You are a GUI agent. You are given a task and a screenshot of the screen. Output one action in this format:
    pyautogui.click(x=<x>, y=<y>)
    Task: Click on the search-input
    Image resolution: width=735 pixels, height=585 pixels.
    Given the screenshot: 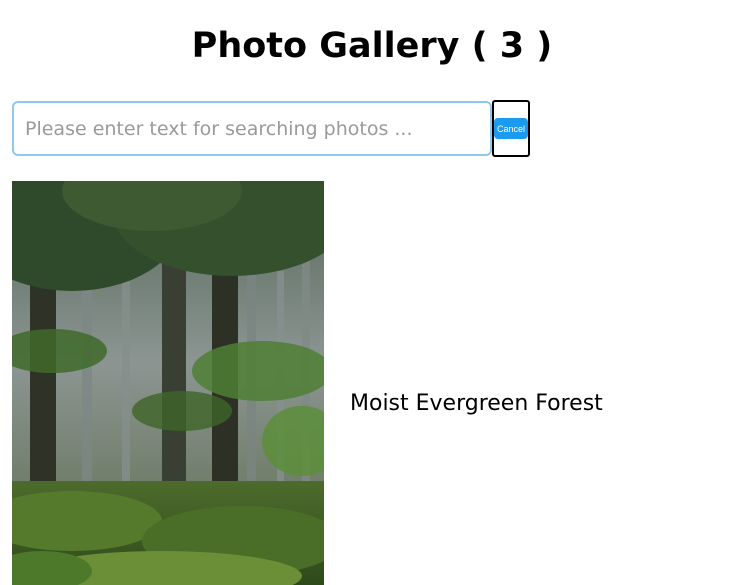 What is the action you would take?
    pyautogui.click(x=252, y=128)
    